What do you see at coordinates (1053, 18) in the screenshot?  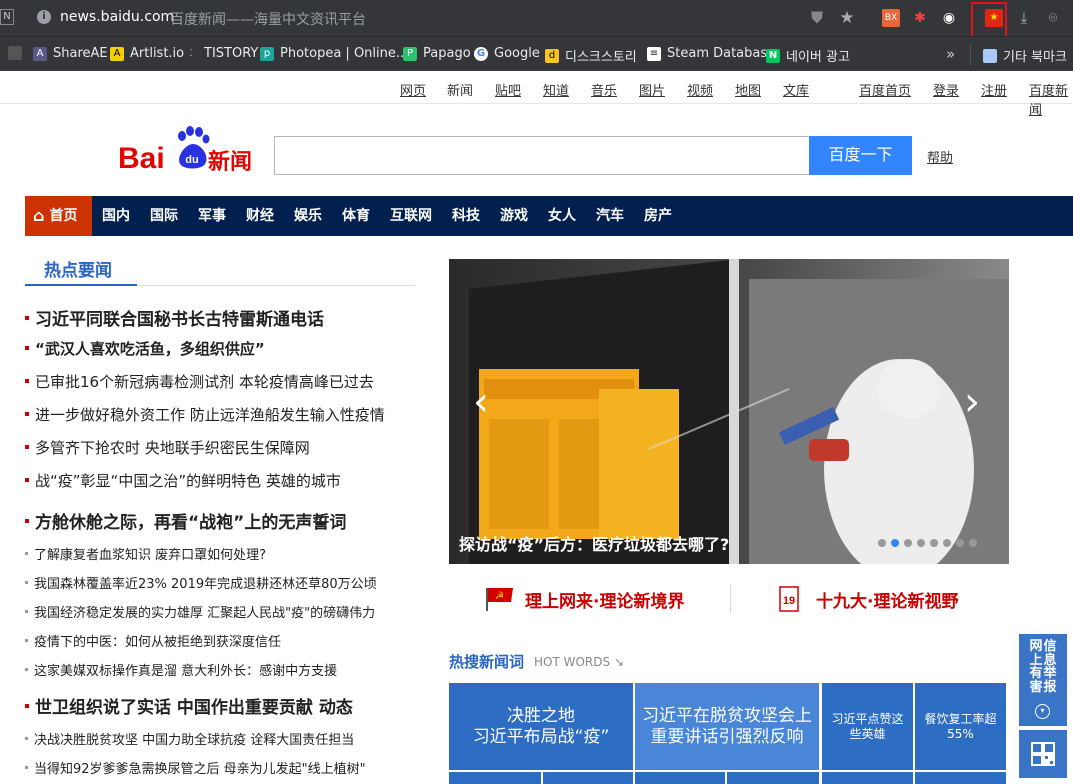 I see `screen-capture-icon: ⌾` at bounding box center [1053, 18].